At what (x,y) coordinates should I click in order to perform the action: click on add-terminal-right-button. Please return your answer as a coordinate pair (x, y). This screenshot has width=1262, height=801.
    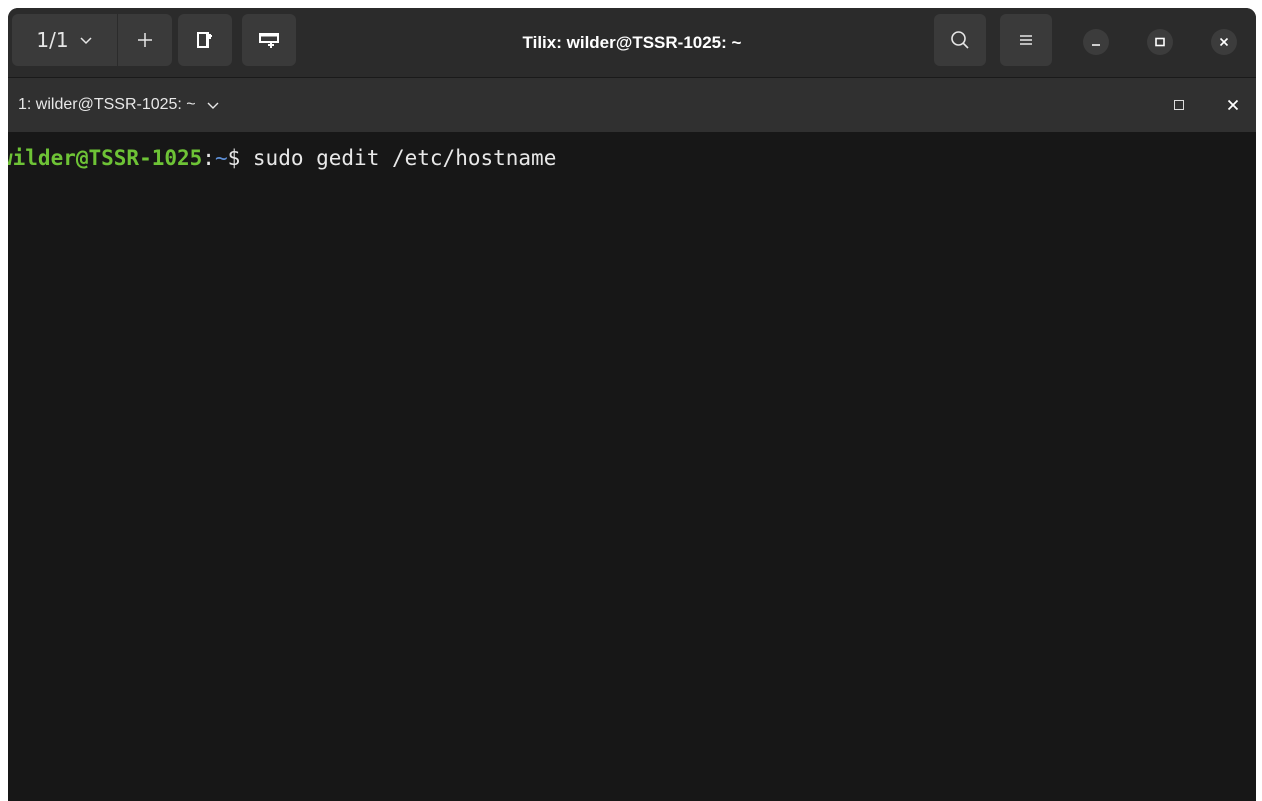
    Looking at the image, I should click on (205, 40).